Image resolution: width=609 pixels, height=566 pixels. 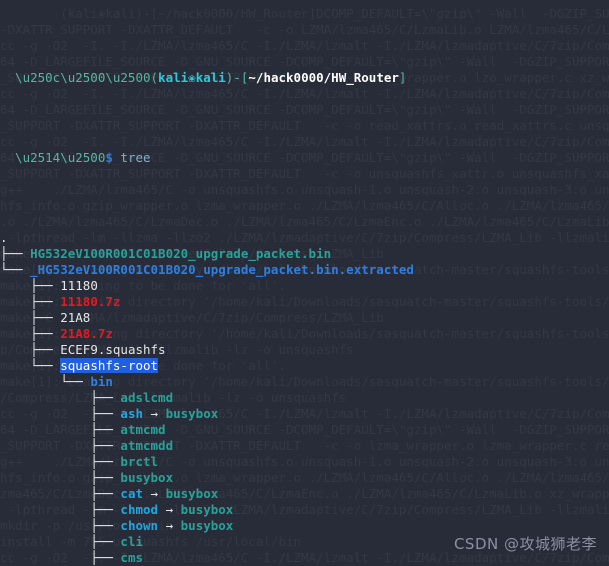 What do you see at coordinates (79, 285) in the screenshot?
I see `tree-node-name: 11180` at bounding box center [79, 285].